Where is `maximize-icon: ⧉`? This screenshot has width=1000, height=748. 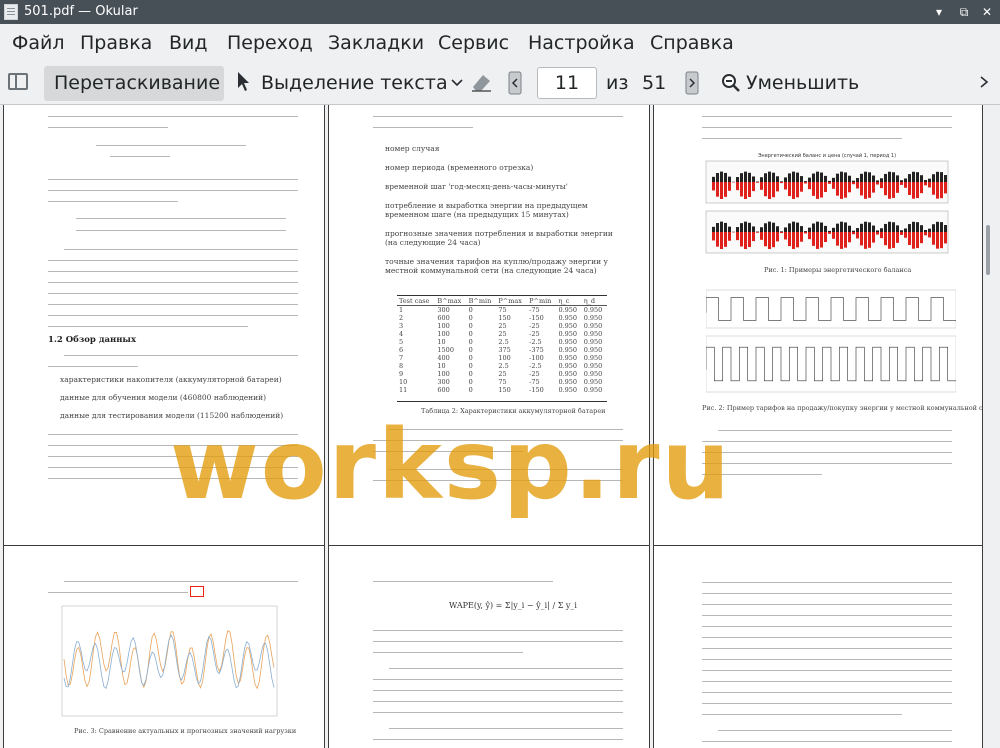 maximize-icon: ⧉ is located at coordinates (964, 12).